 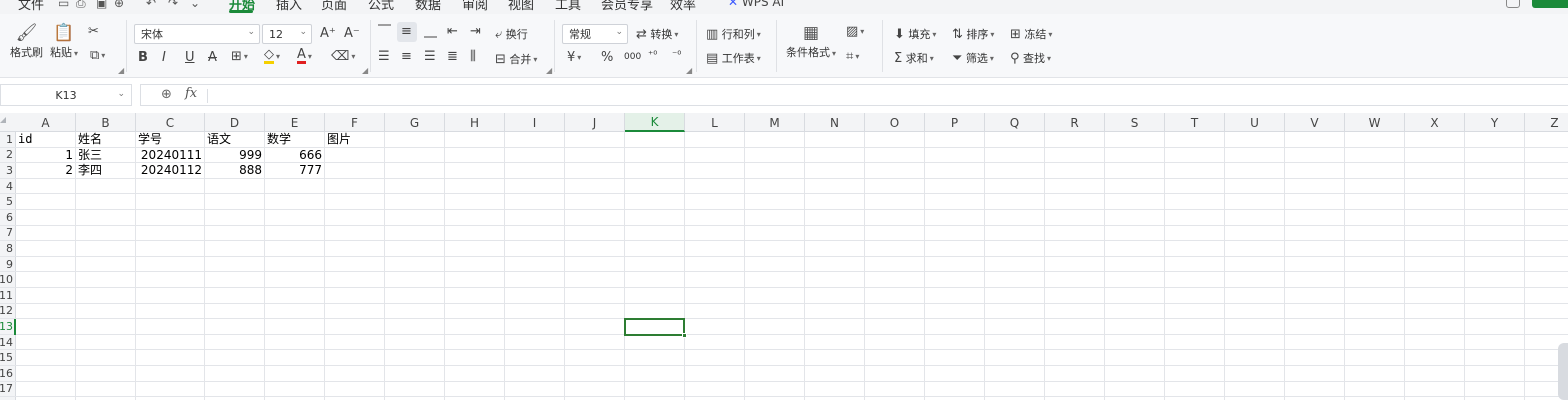 What do you see at coordinates (8, 265) in the screenshot?
I see `row-header-9: 9` at bounding box center [8, 265].